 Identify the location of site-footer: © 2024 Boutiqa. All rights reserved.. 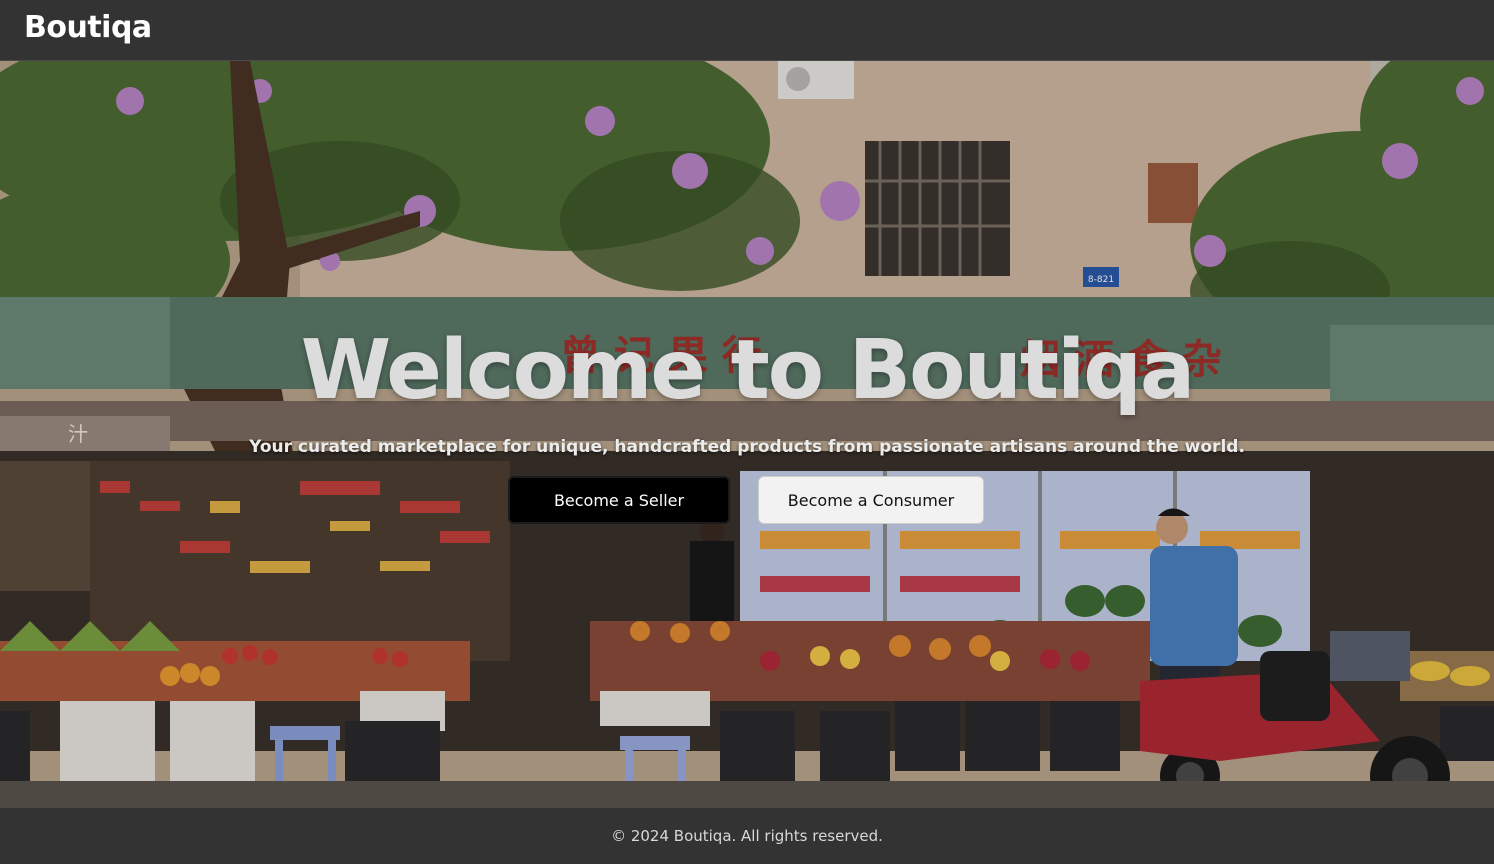
(747, 836).